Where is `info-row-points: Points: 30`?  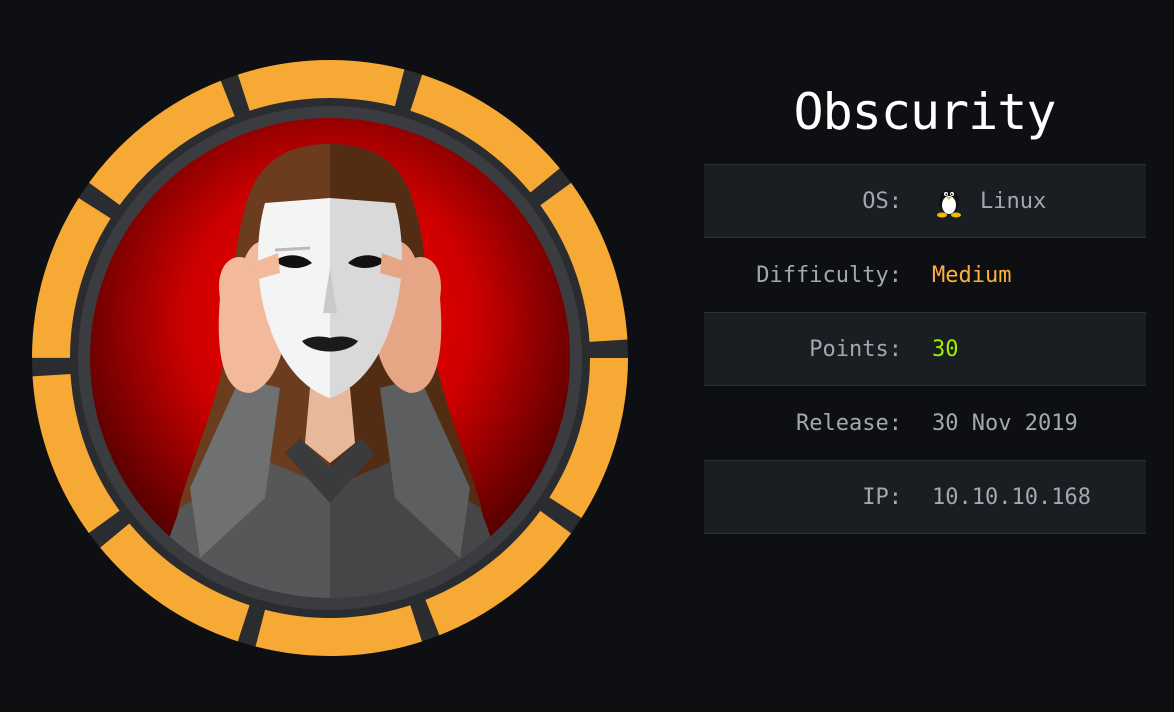
info-row-points: Points: 30 is located at coordinates (925, 349).